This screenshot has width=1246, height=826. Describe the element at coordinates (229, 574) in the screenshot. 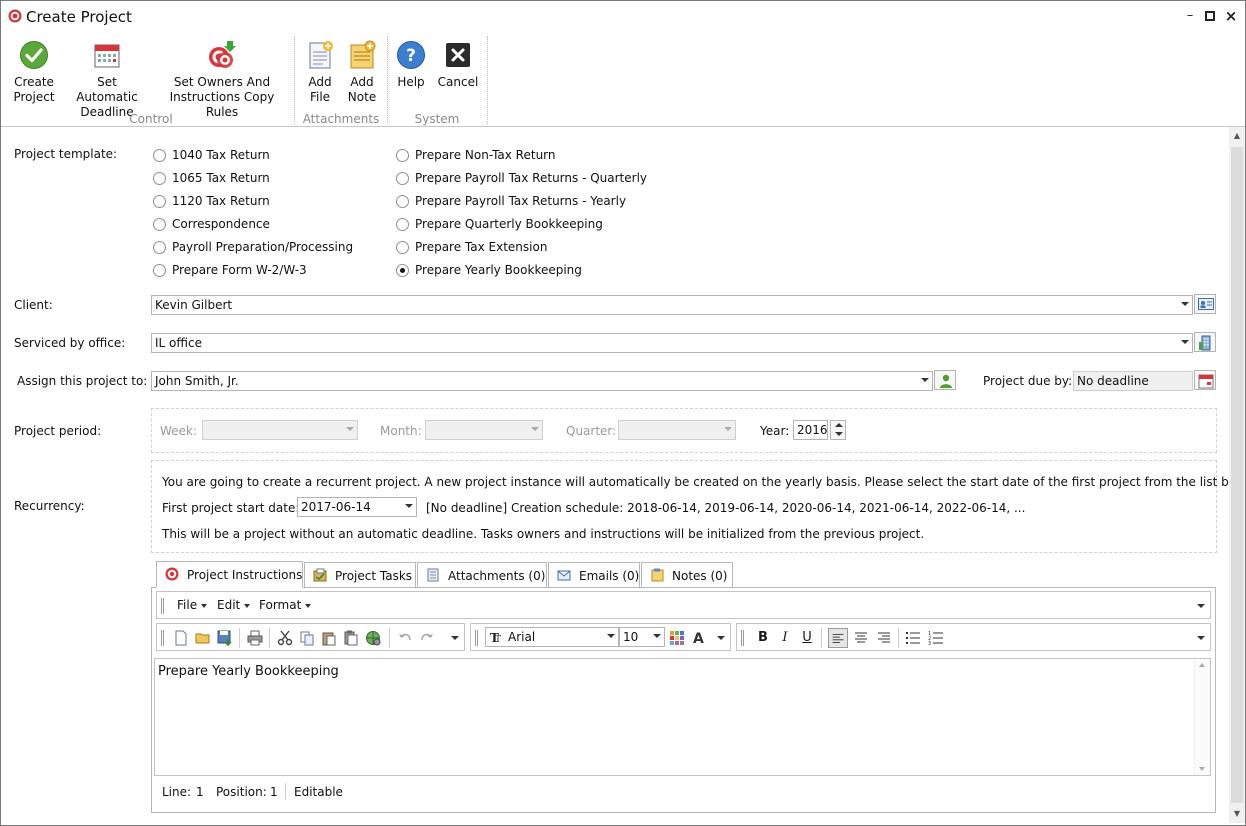

I see `tab-project-instructions: Project Instructions` at that location.